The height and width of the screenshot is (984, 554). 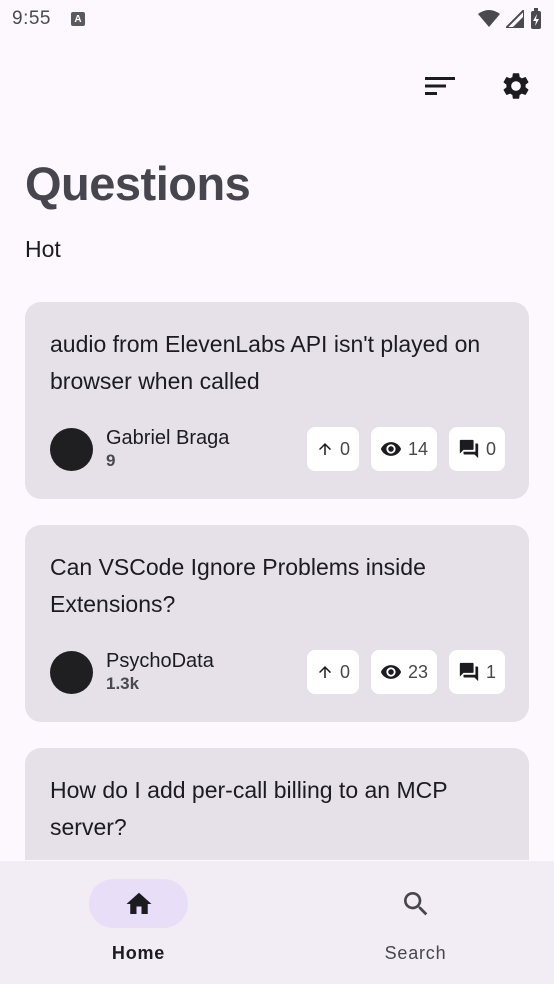 I want to click on status-time: 9:55, so click(x=31, y=18).